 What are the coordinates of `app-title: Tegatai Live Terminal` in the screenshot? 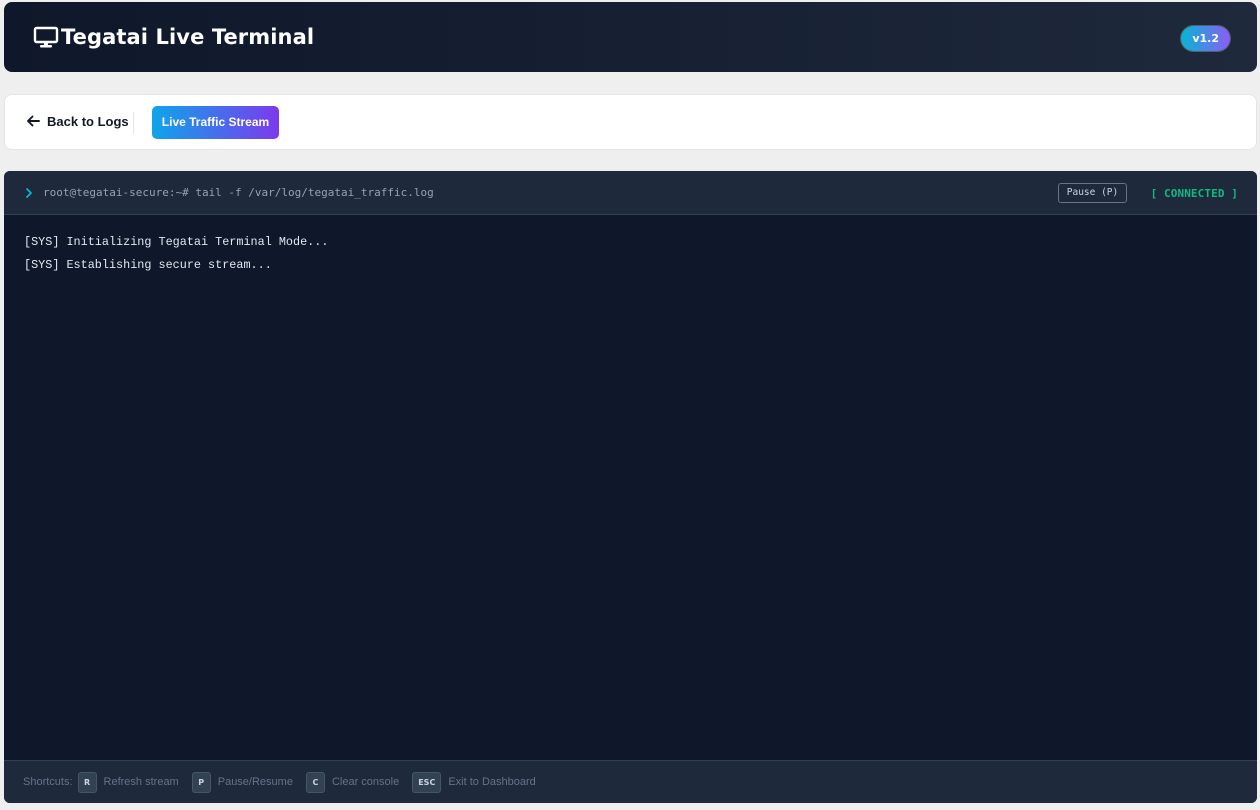 It's located at (188, 37).